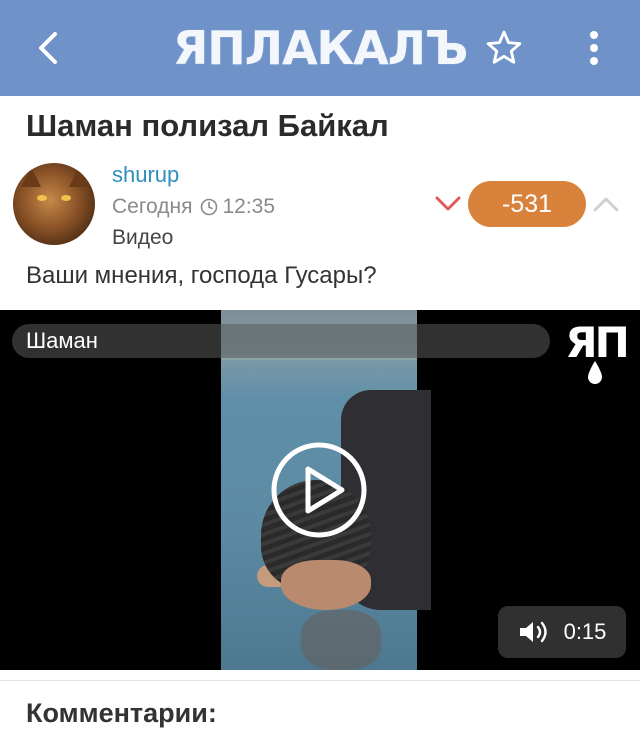  What do you see at coordinates (54, 204) in the screenshot?
I see `author-avatar` at bounding box center [54, 204].